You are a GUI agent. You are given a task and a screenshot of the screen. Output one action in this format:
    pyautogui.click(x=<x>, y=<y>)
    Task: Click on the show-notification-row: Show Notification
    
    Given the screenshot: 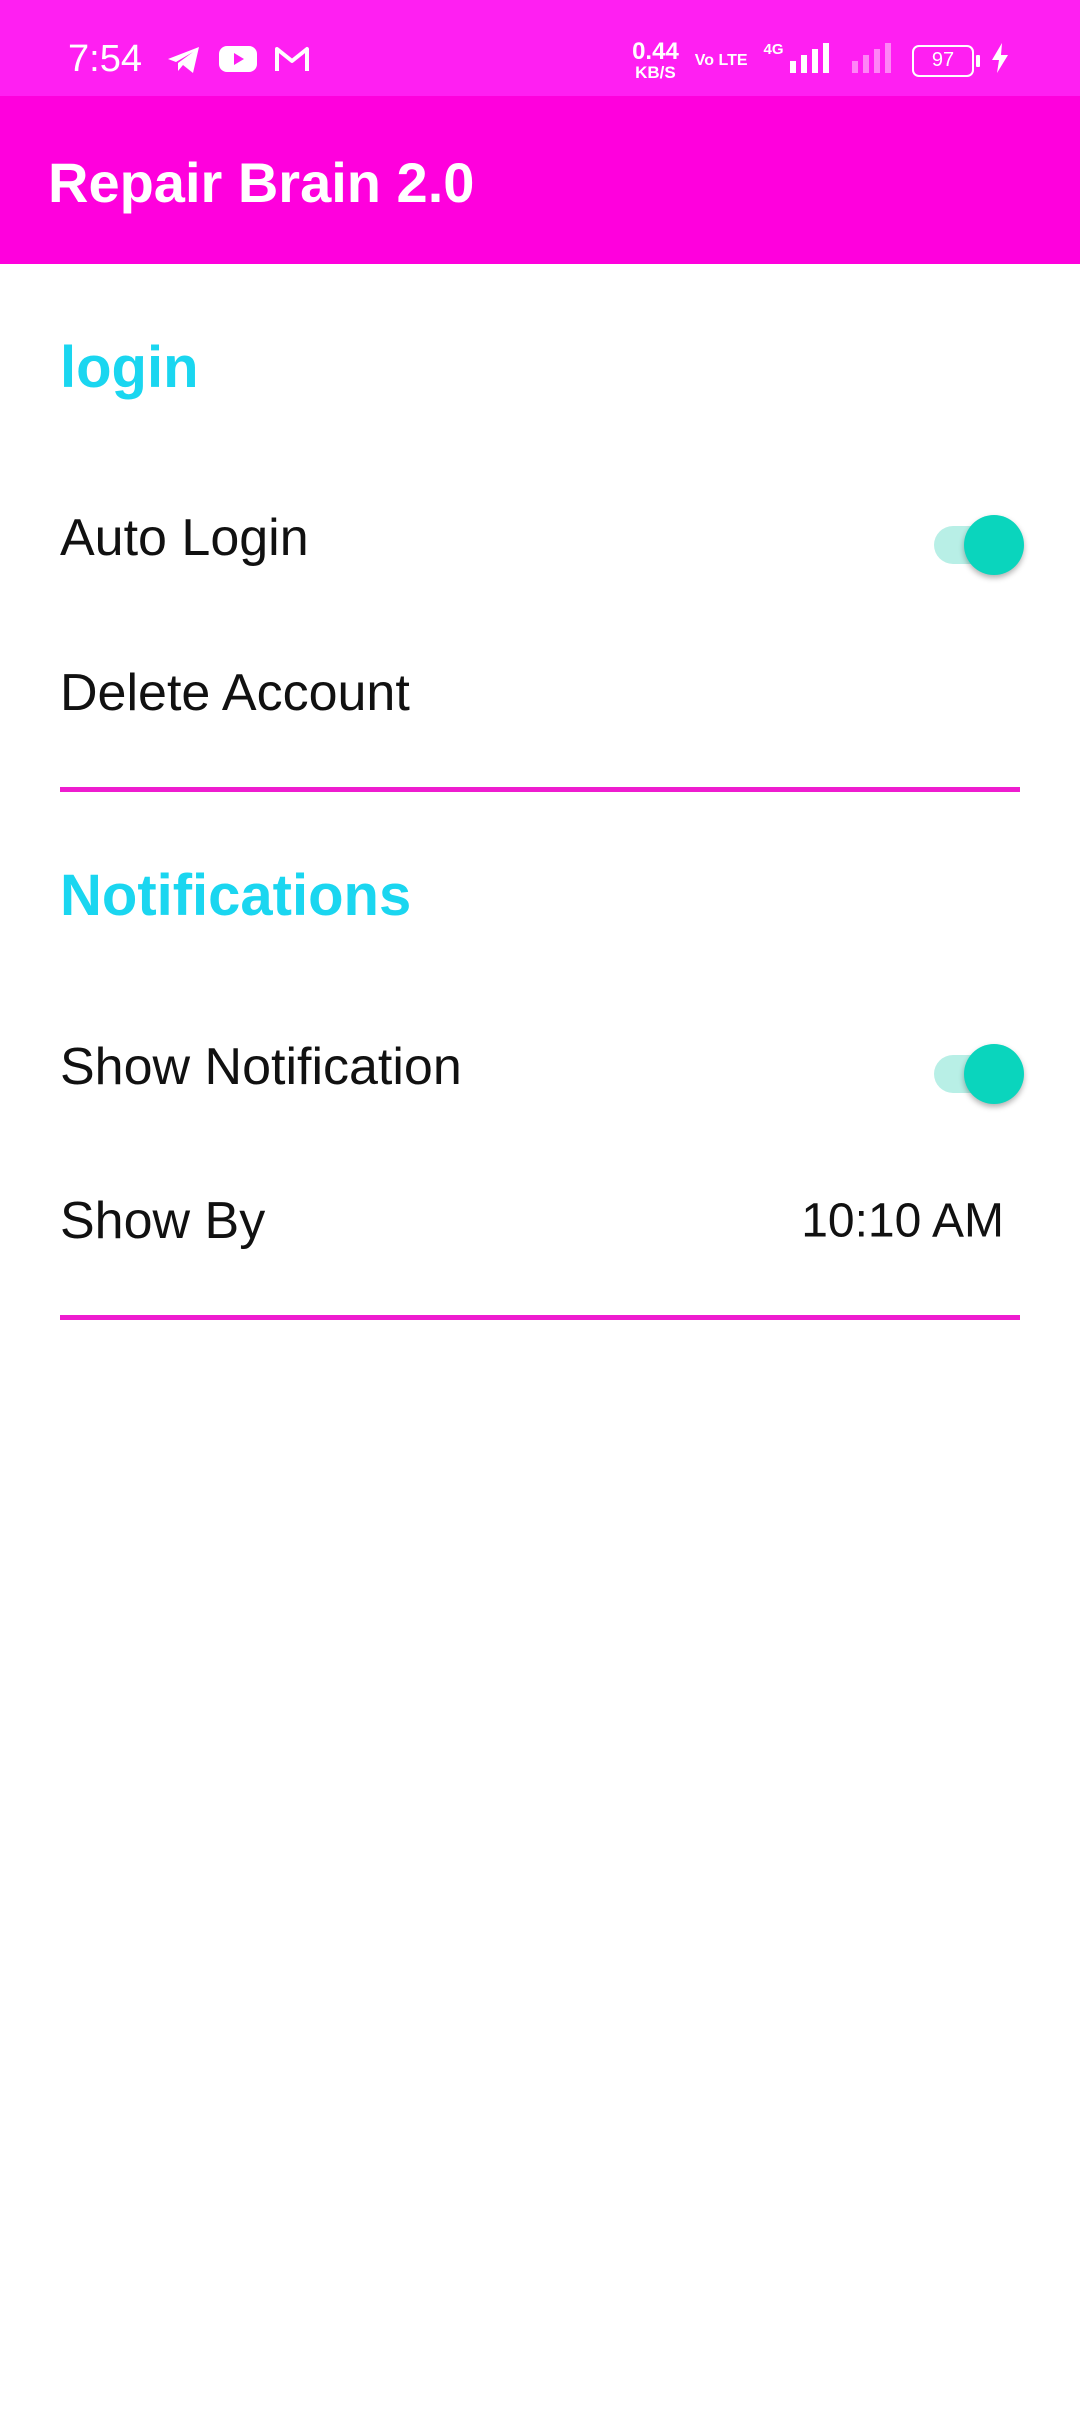 What is the action you would take?
    pyautogui.click(x=540, y=1067)
    